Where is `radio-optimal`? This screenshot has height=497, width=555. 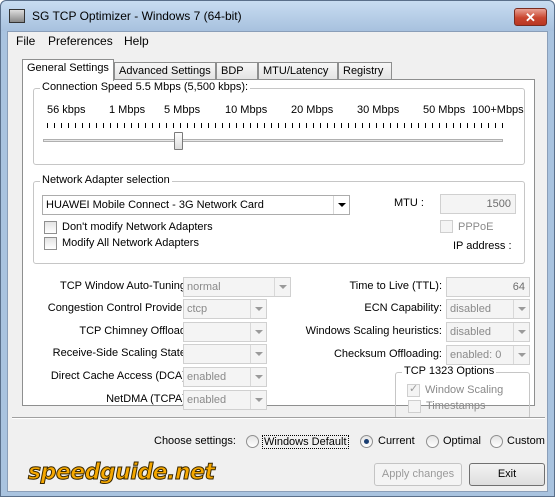 radio-optimal is located at coordinates (432, 441).